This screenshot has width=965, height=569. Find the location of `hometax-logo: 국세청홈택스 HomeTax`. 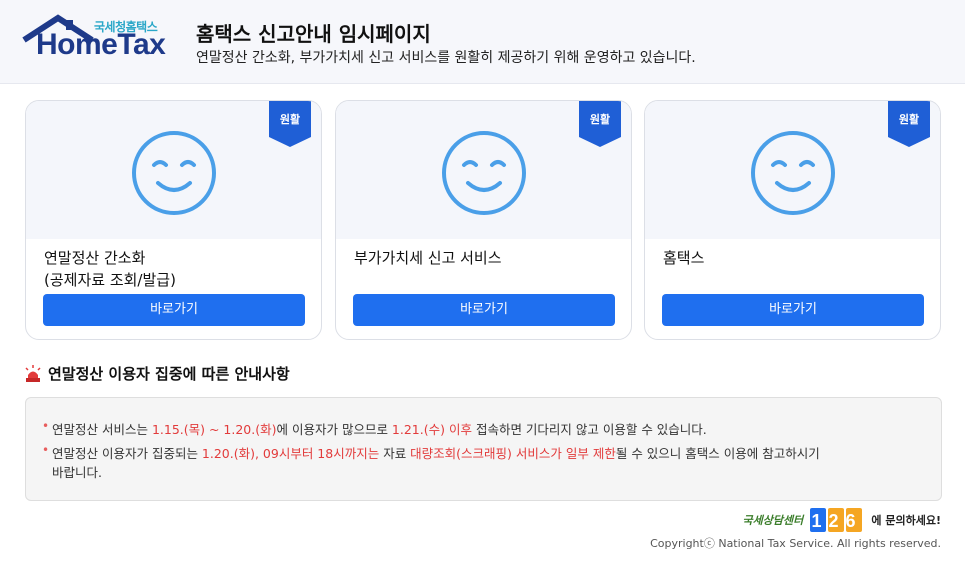

hometax-logo: 국세청홈택스 HomeTax is located at coordinates (97, 39).